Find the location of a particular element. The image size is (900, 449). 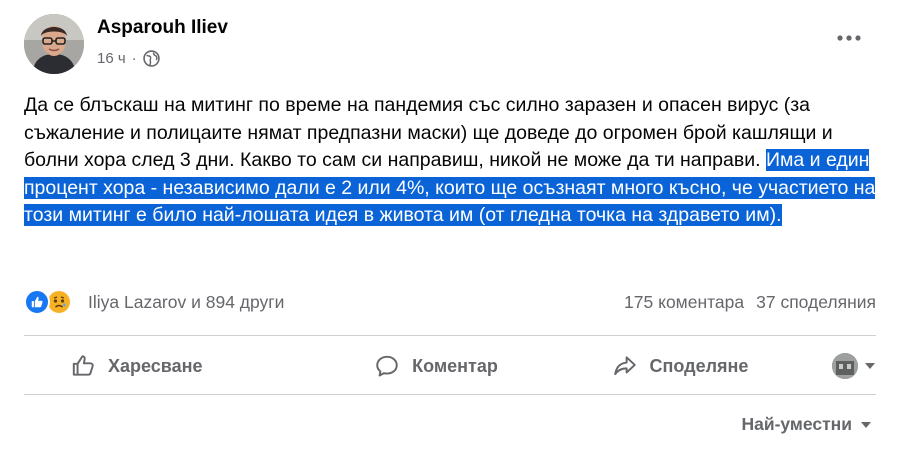

audience-selector is located at coordinates (839, 366).